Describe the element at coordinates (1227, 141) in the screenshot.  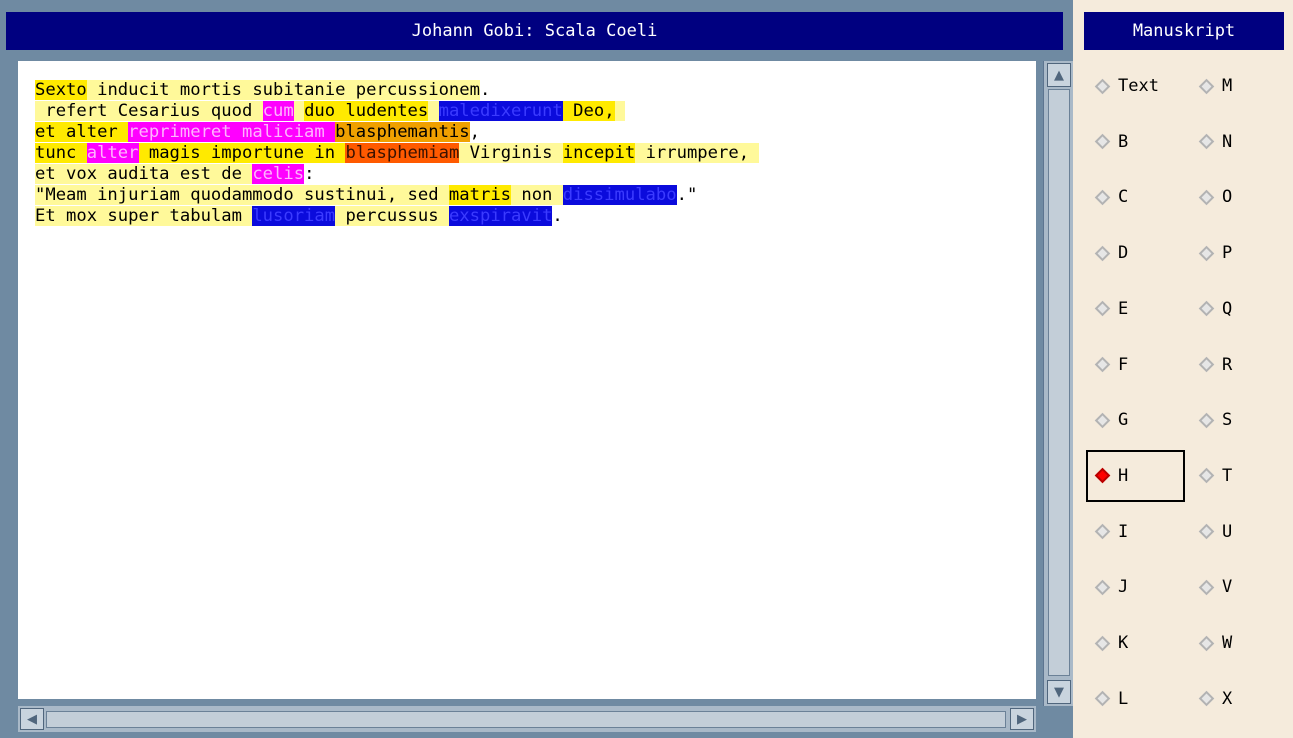
I see `manuscript-option-label: N` at that location.